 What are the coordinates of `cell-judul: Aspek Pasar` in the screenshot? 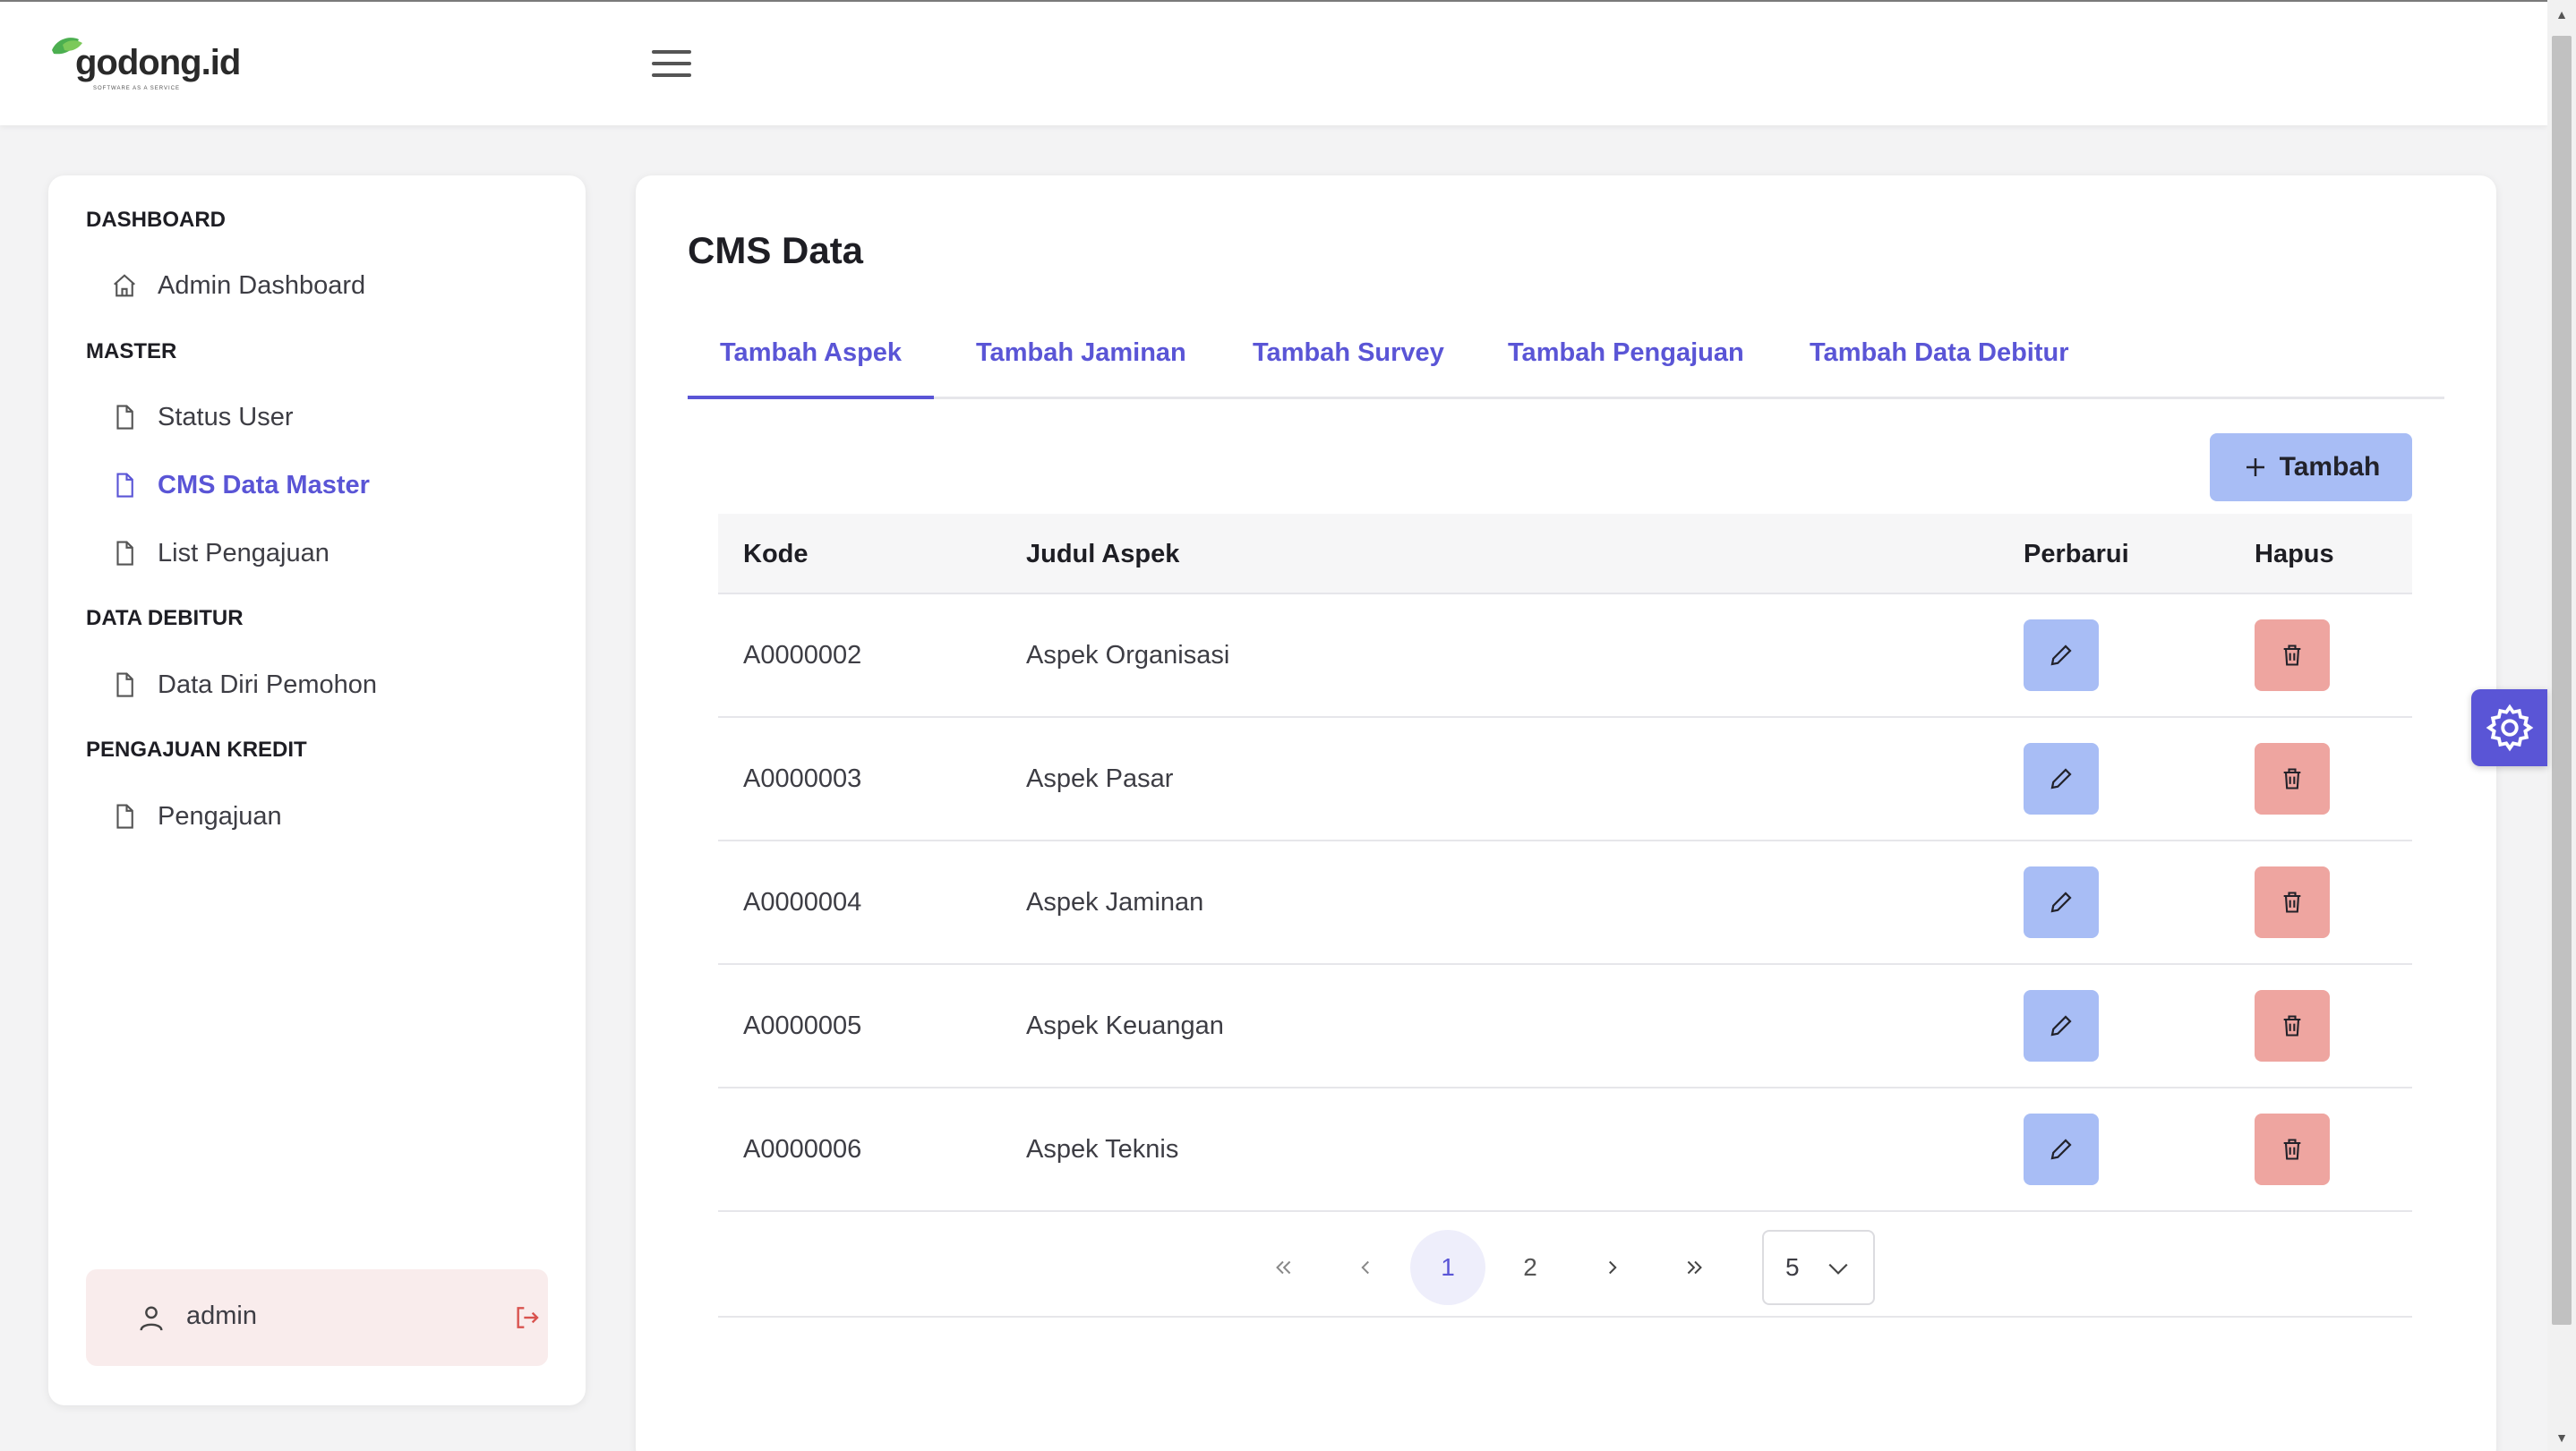 It's located at (1100, 779).